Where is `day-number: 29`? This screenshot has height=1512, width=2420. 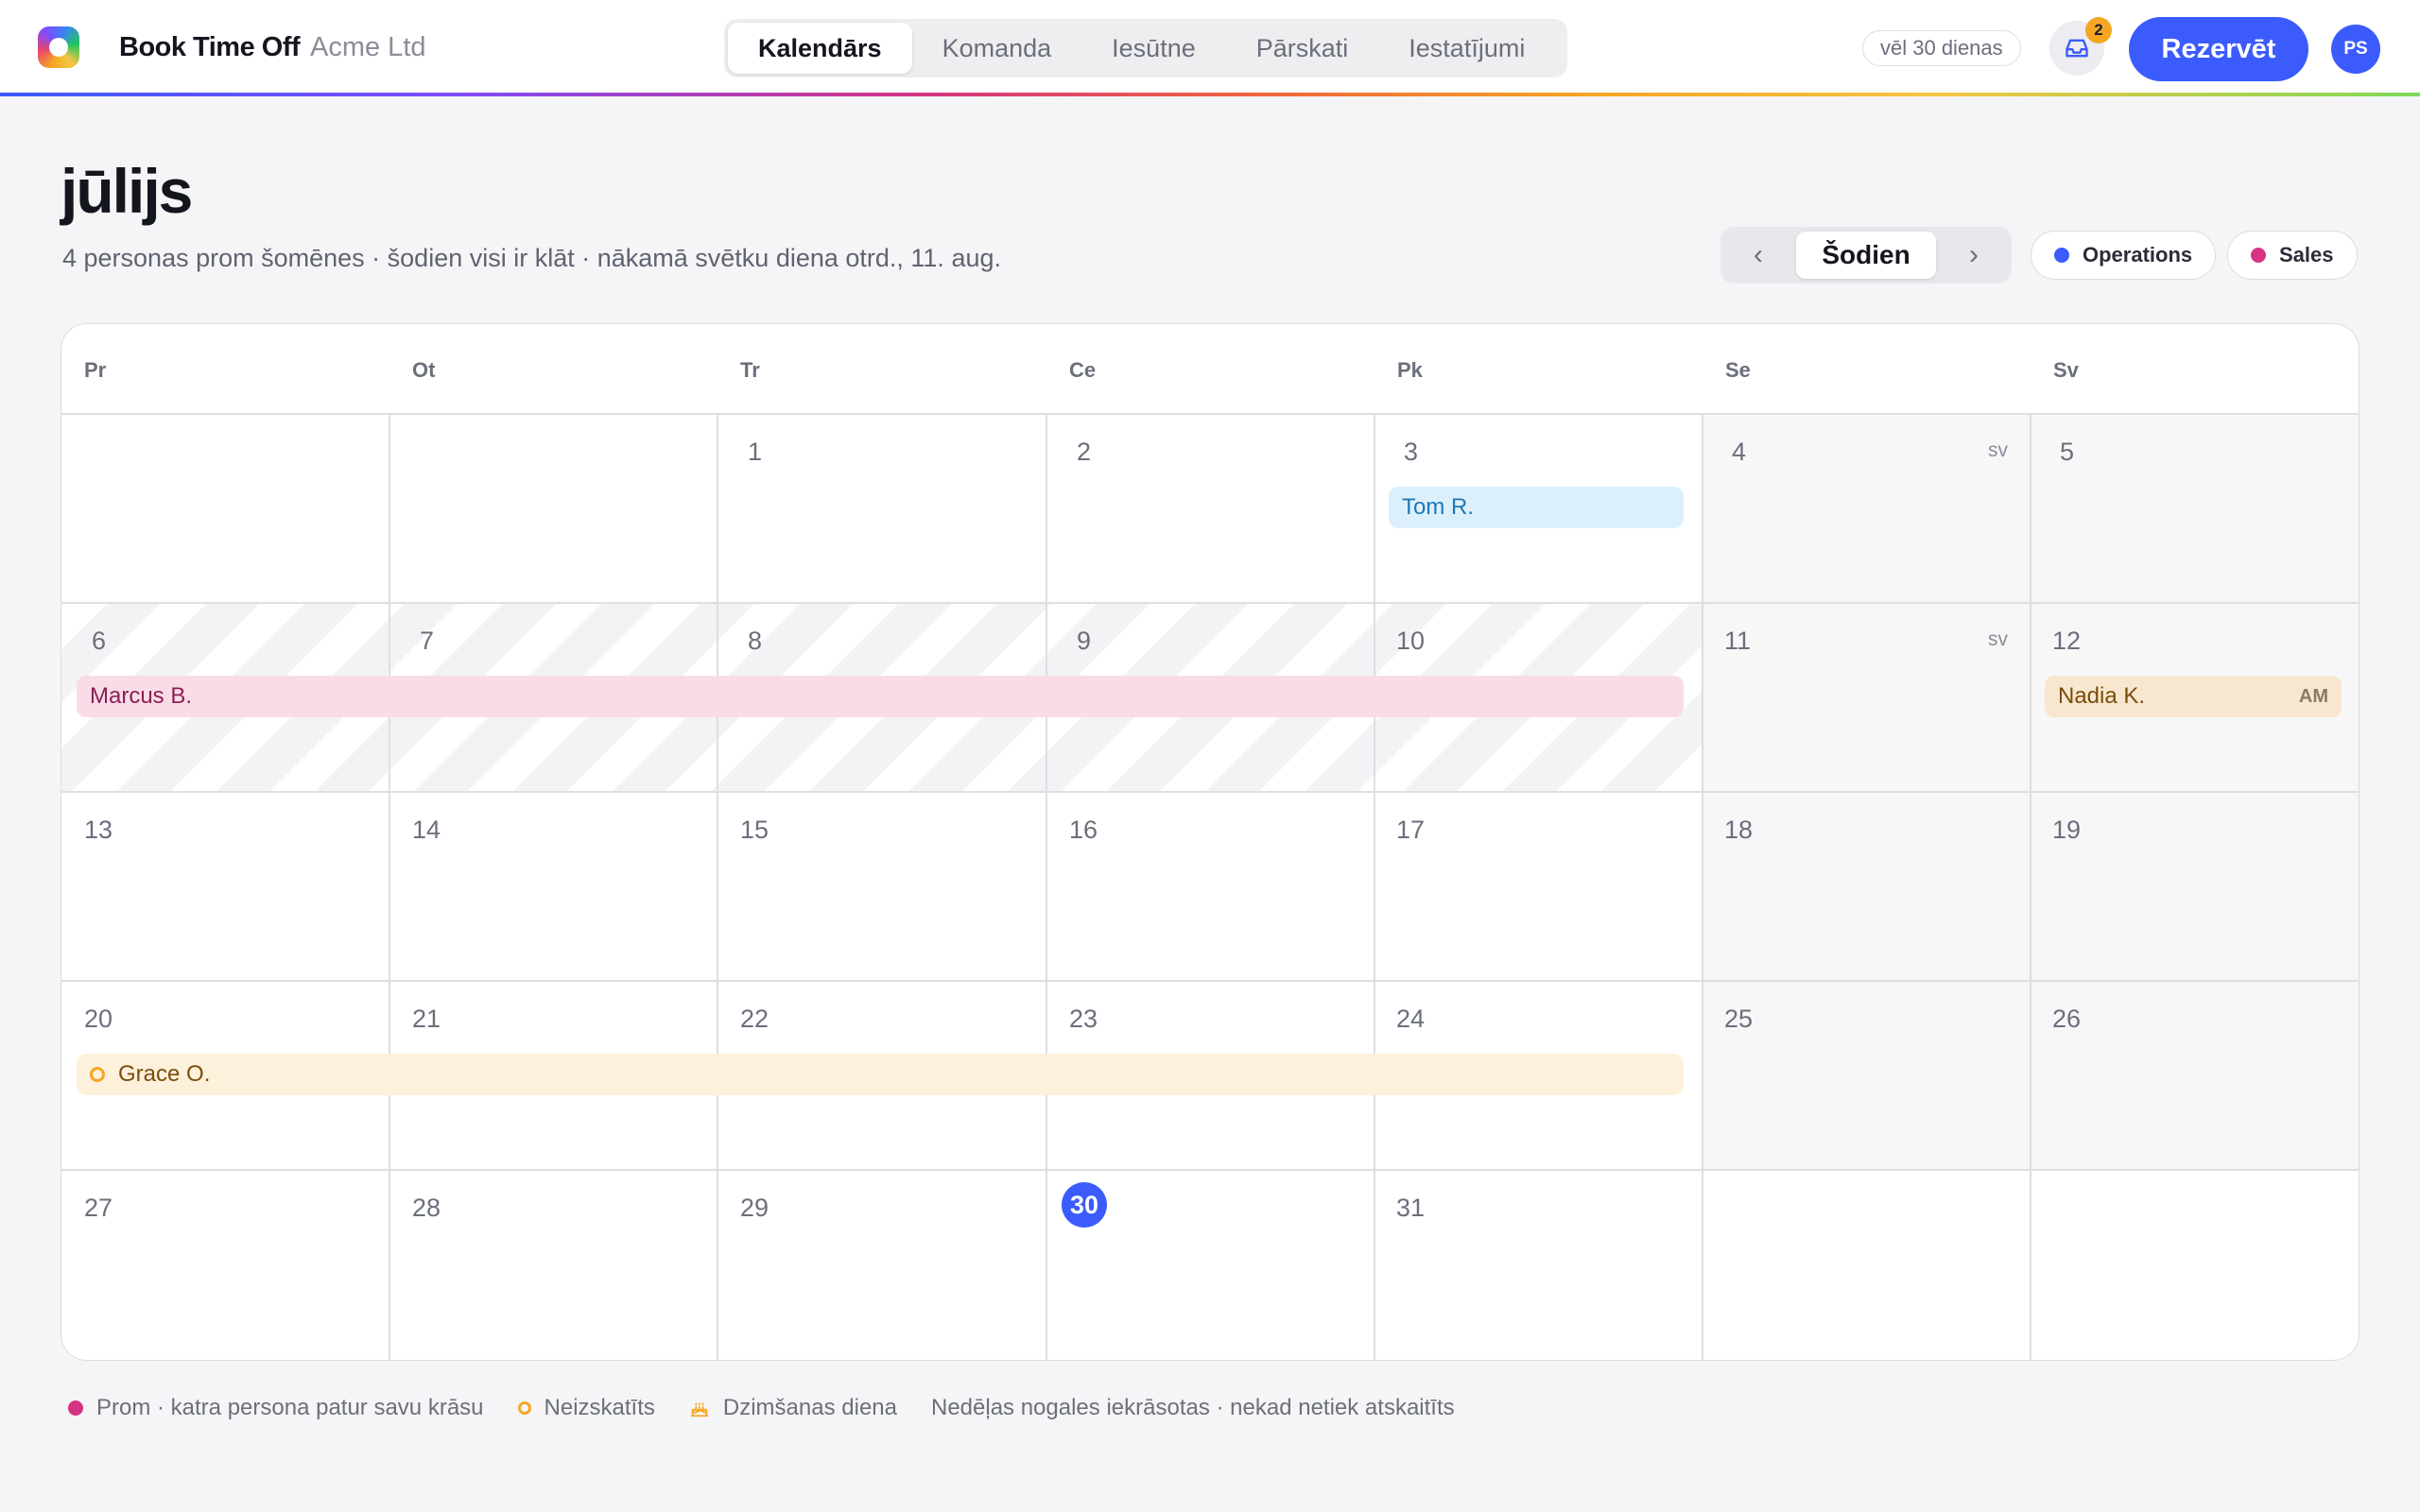
day-number: 29 is located at coordinates (754, 1208).